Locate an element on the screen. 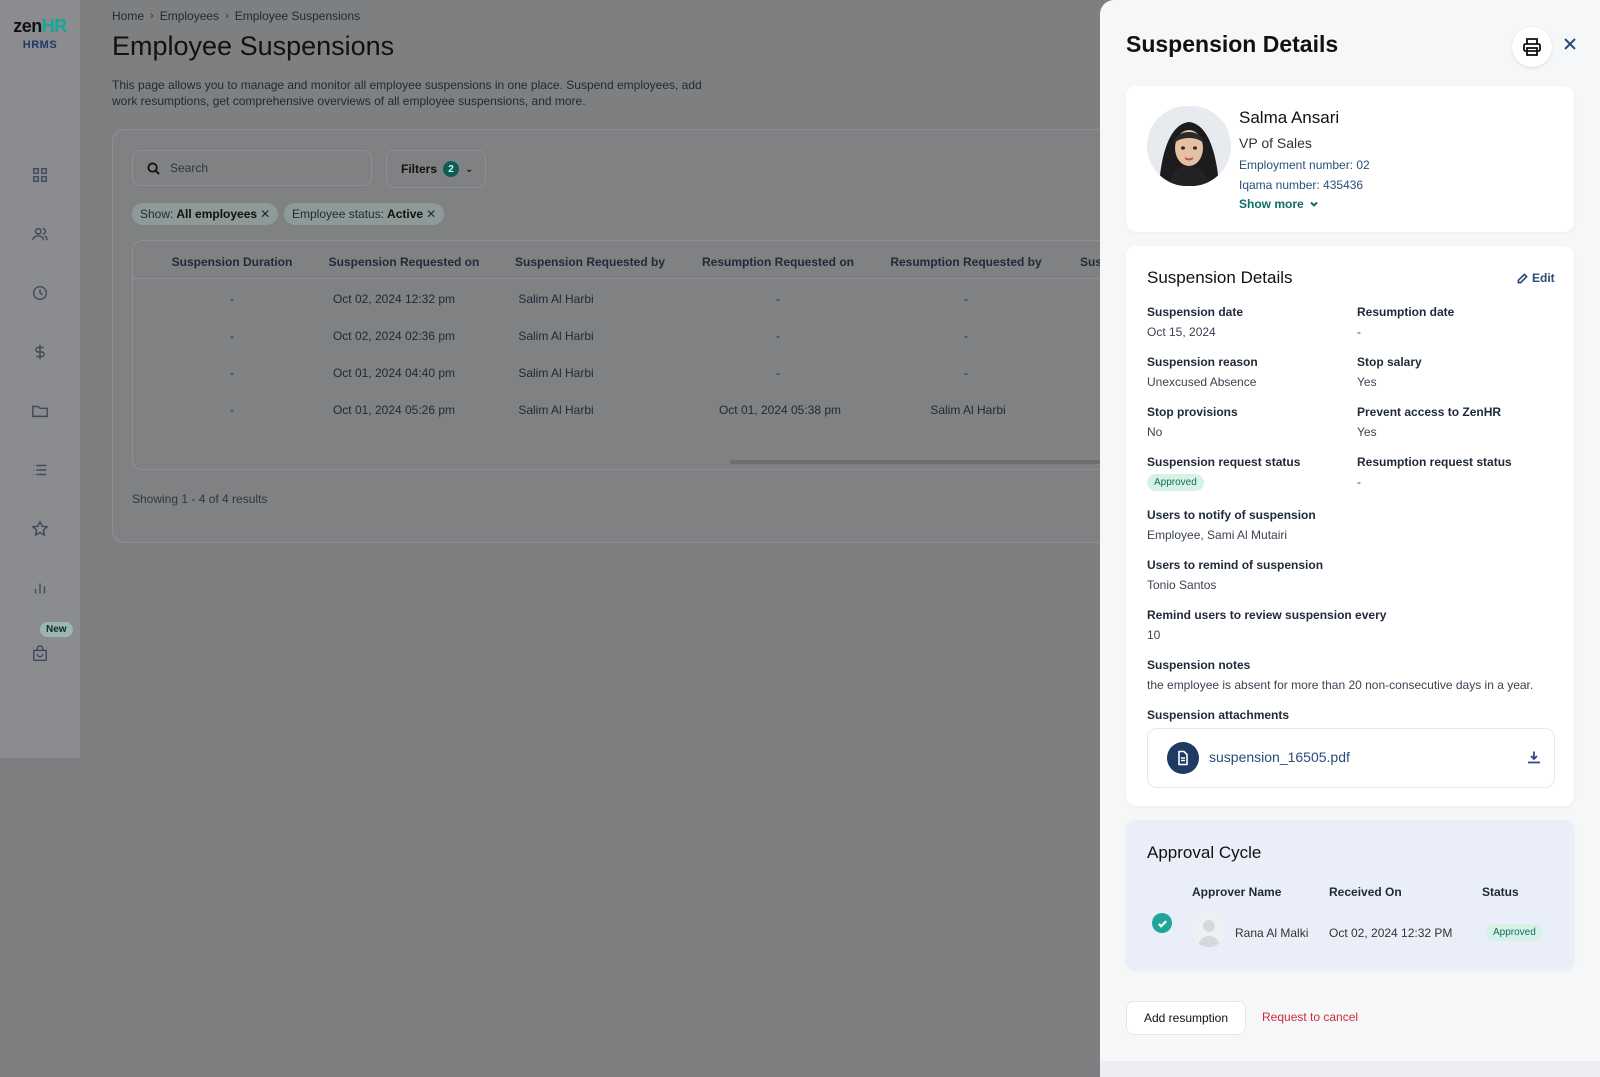 The width and height of the screenshot is (1600, 1077). filter-chip-show: Show: All employees ✕ is located at coordinates (205, 214).